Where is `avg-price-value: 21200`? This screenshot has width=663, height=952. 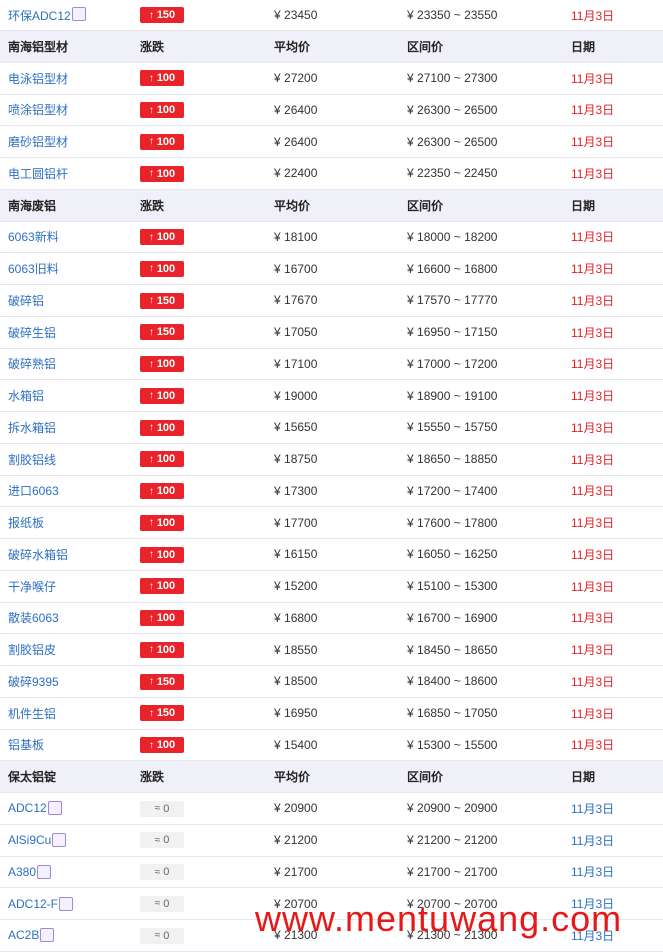
avg-price-value: 21200 is located at coordinates (301, 840).